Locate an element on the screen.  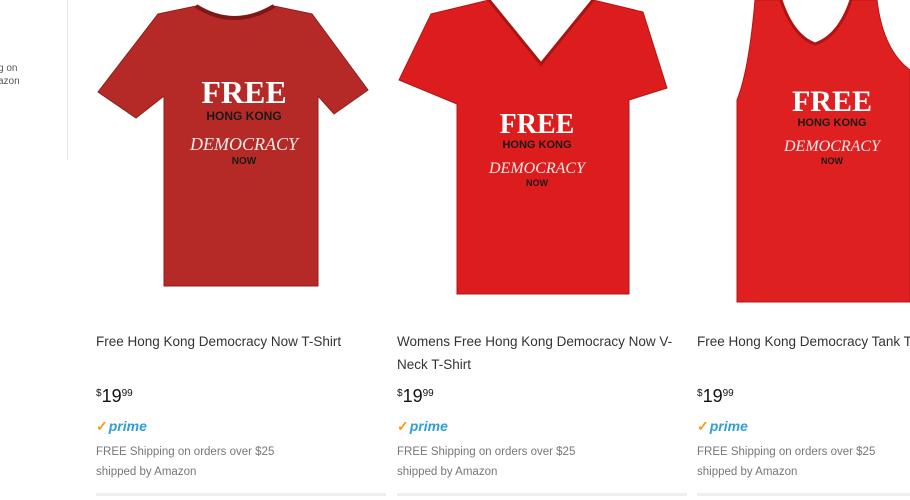
product-title-link: Free Hong Kong Democracy Tank Top is located at coordinates (803, 341).